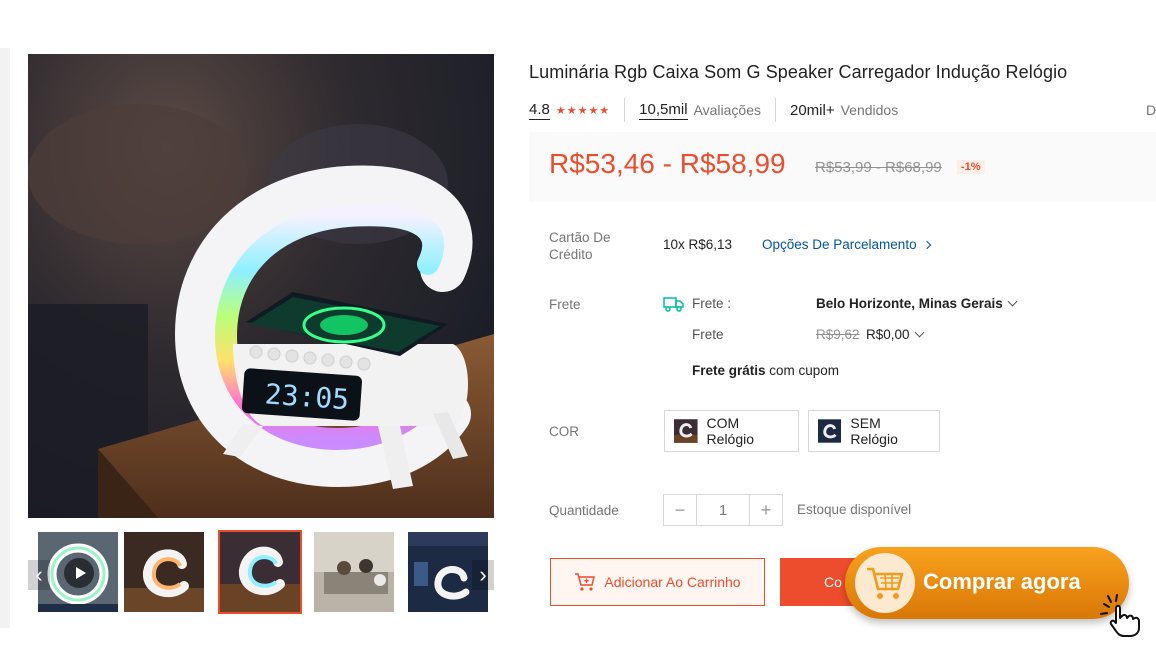 Image resolution: width=1156 pixels, height=650 pixels. What do you see at coordinates (79, 573) in the screenshot?
I see `play-icon` at bounding box center [79, 573].